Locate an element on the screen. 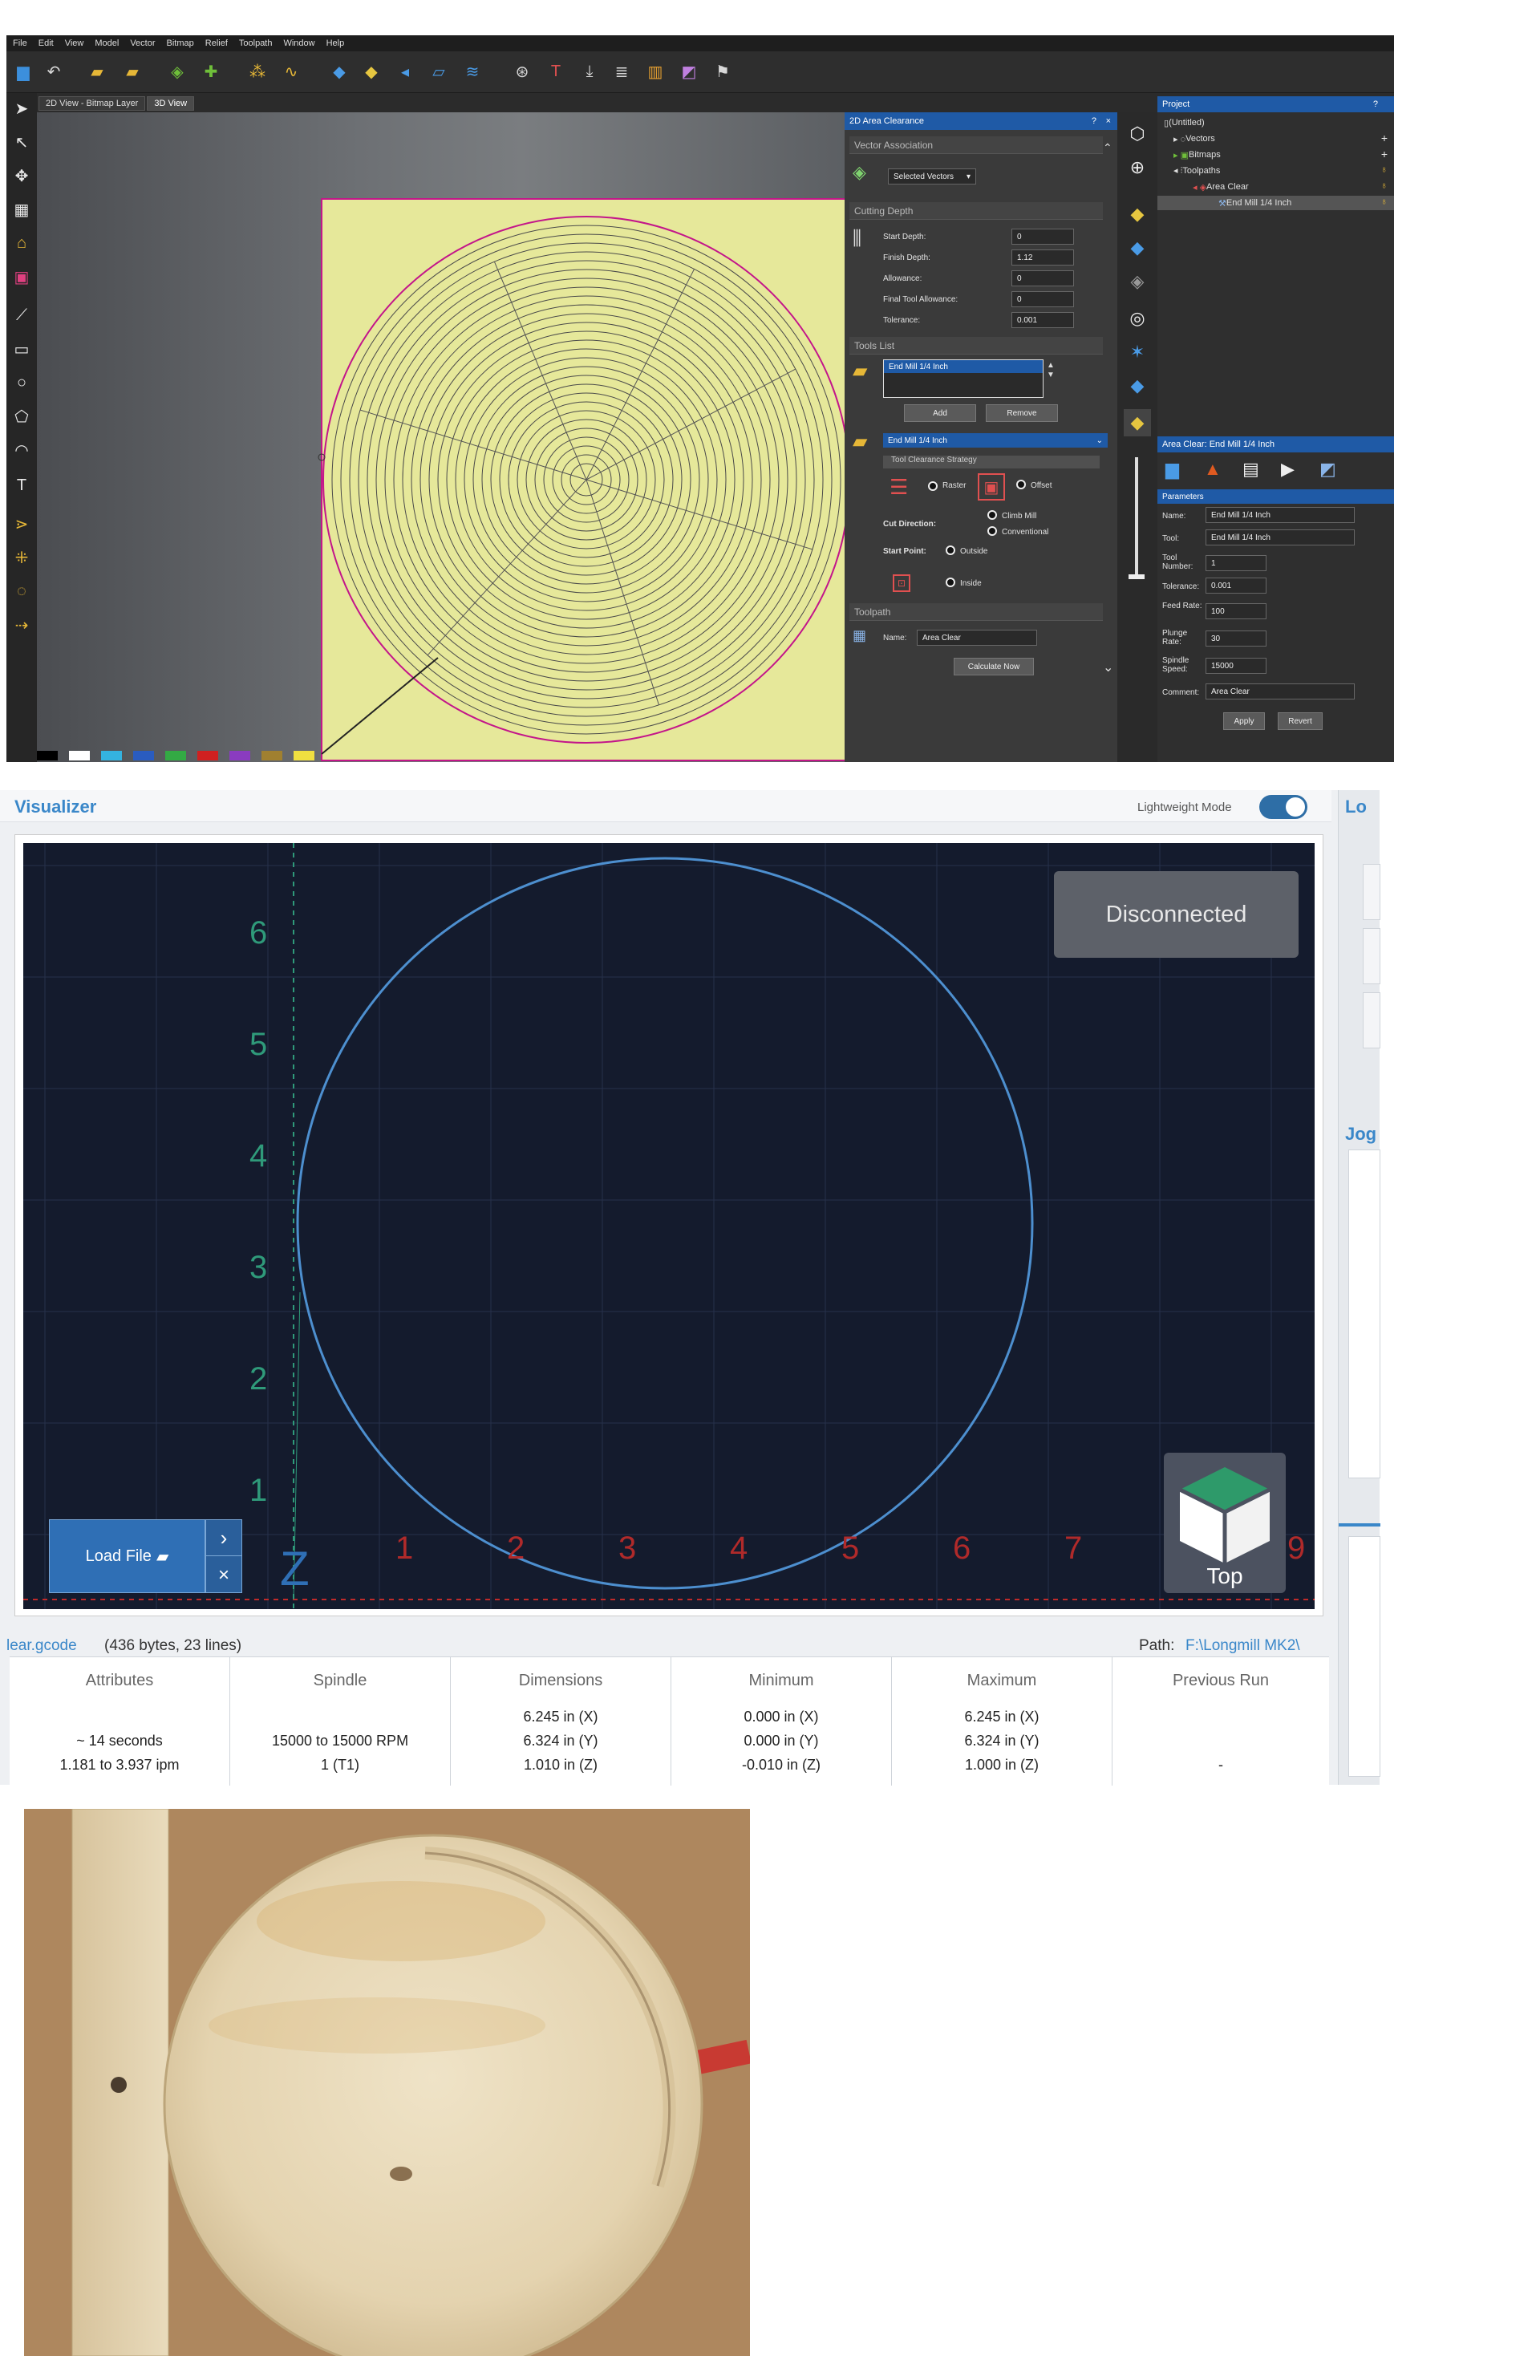  material-active-icon: ◆ is located at coordinates (1137, 422).